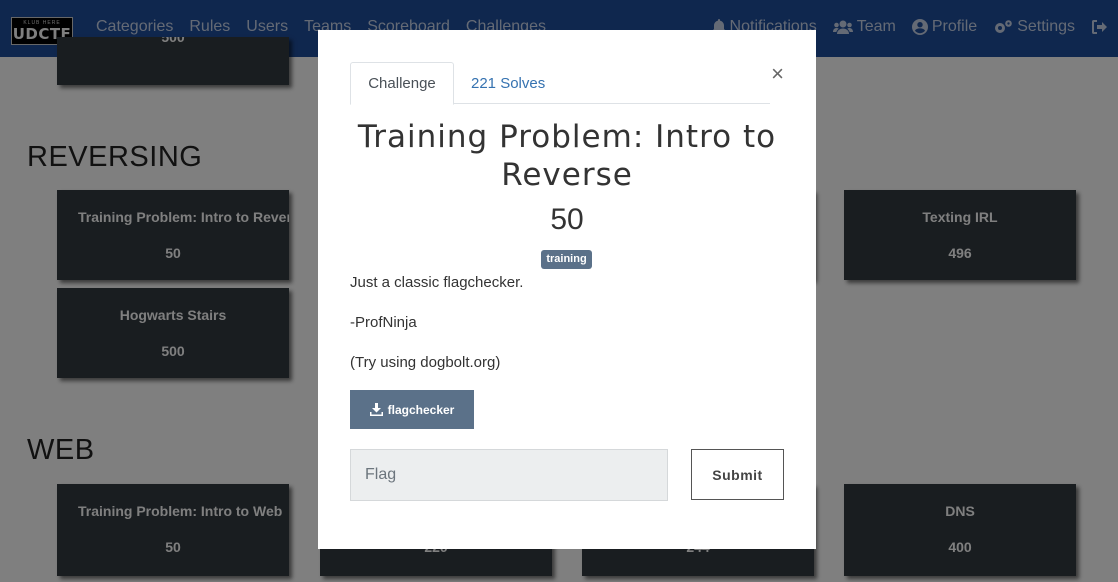 The height and width of the screenshot is (582, 1118). I want to click on modal-tabs: Challenge 221 Solves, so click(560, 83).